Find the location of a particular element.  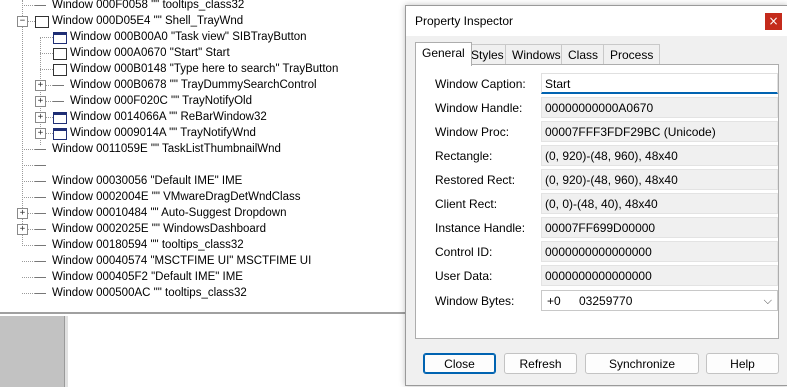

tree-row: + Window 000F020C "" TrayNotifyOld is located at coordinates (200, 101).